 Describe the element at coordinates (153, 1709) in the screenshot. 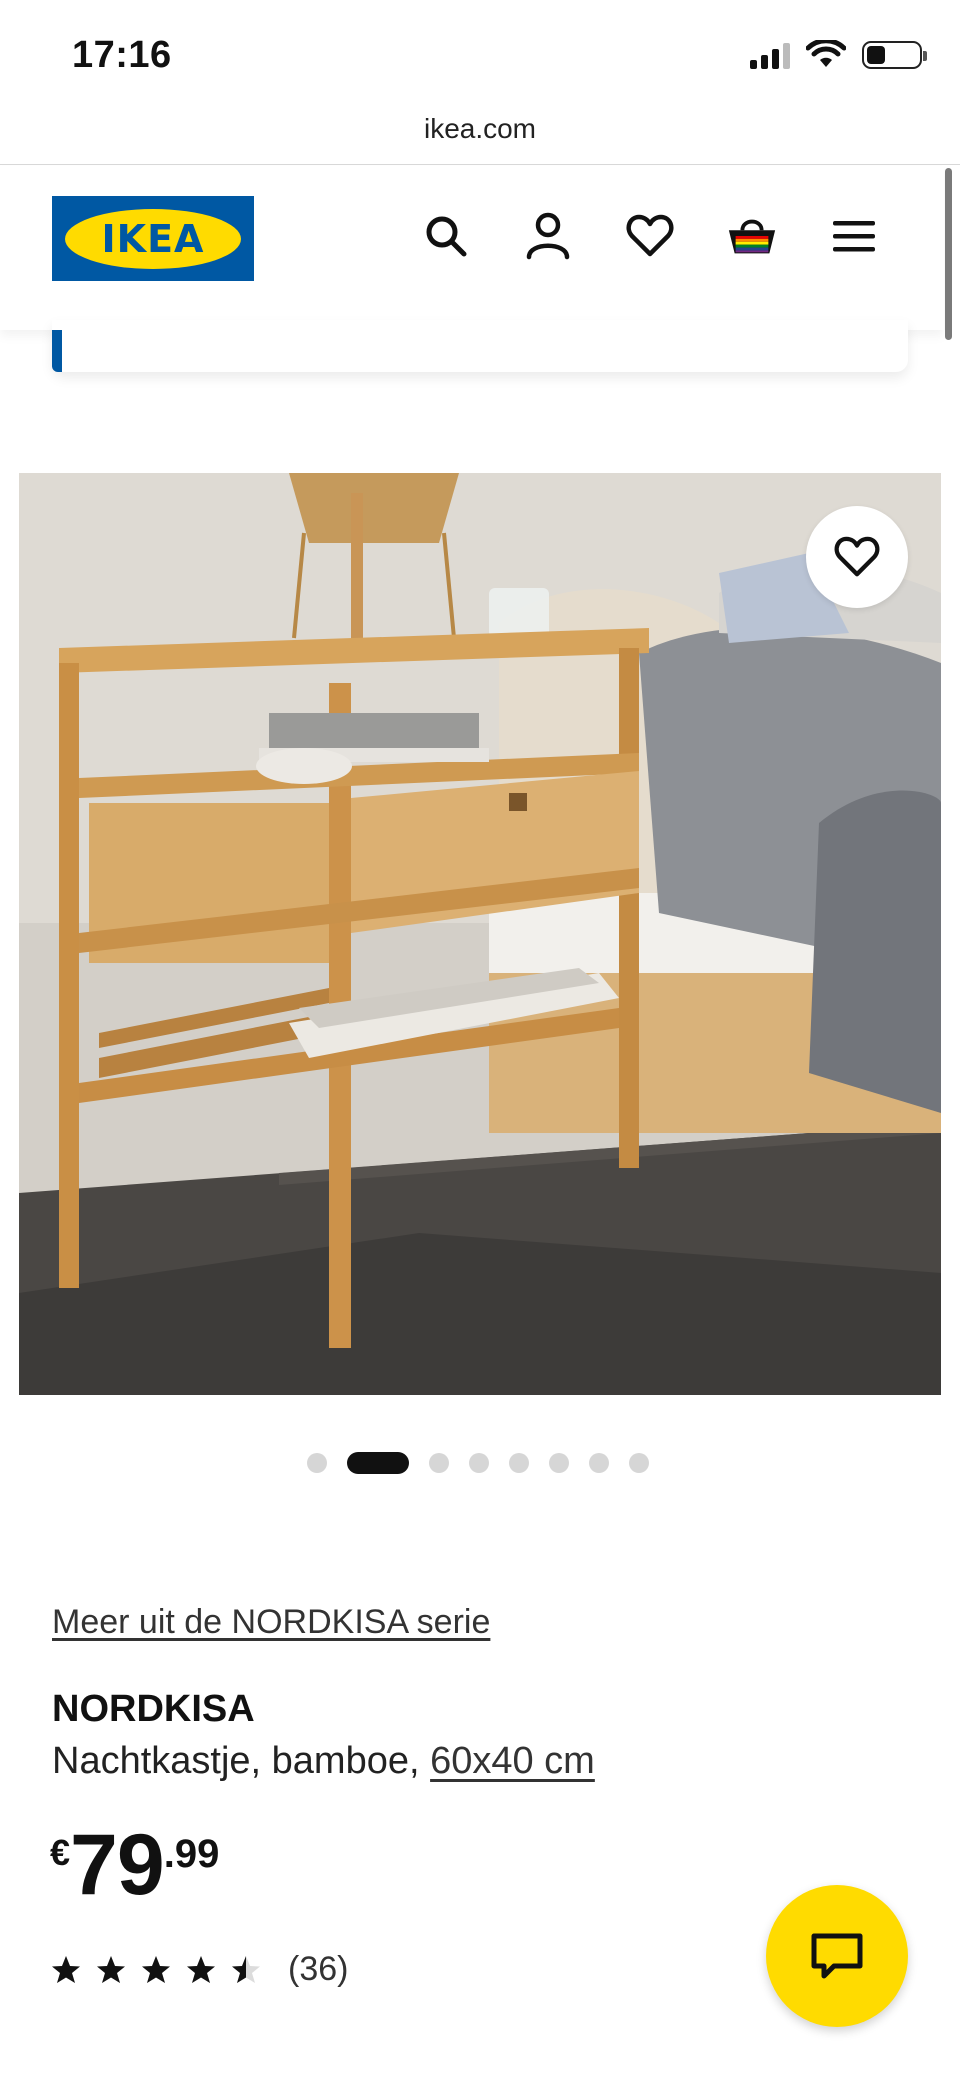

I see `product-name: NORDKISA` at that location.